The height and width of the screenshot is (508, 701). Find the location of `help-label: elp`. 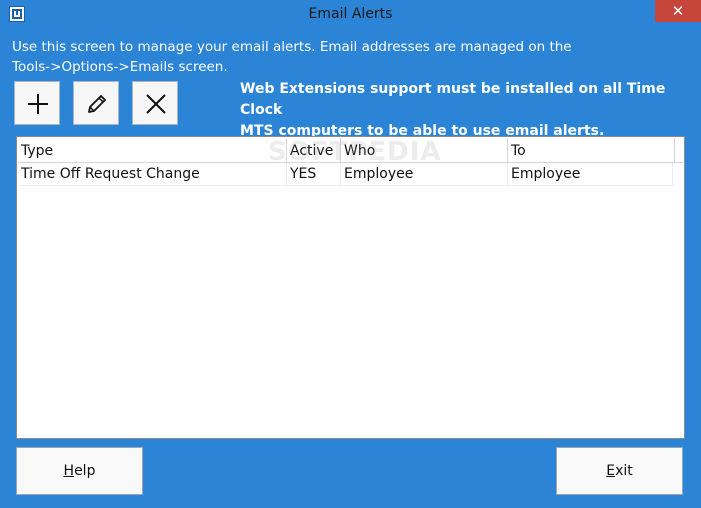

help-label: elp is located at coordinates (85, 471).